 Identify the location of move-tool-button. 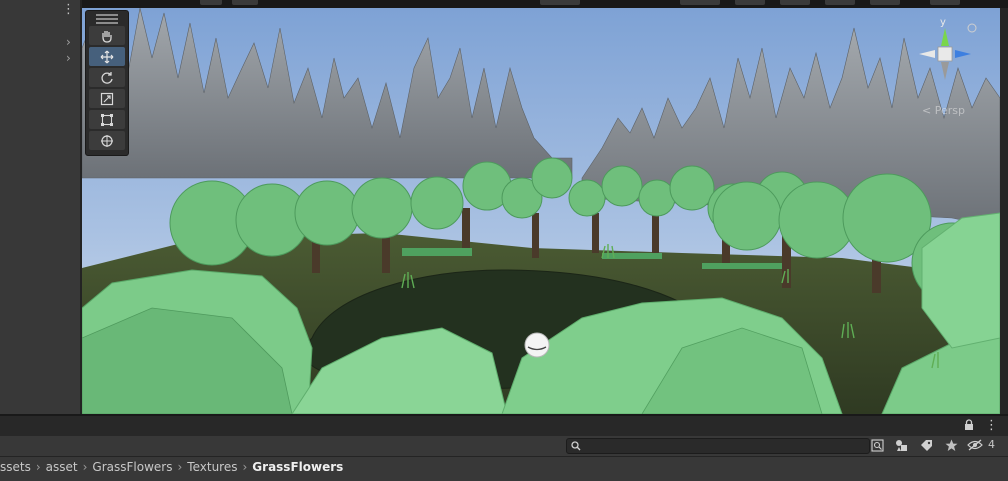
(107, 56).